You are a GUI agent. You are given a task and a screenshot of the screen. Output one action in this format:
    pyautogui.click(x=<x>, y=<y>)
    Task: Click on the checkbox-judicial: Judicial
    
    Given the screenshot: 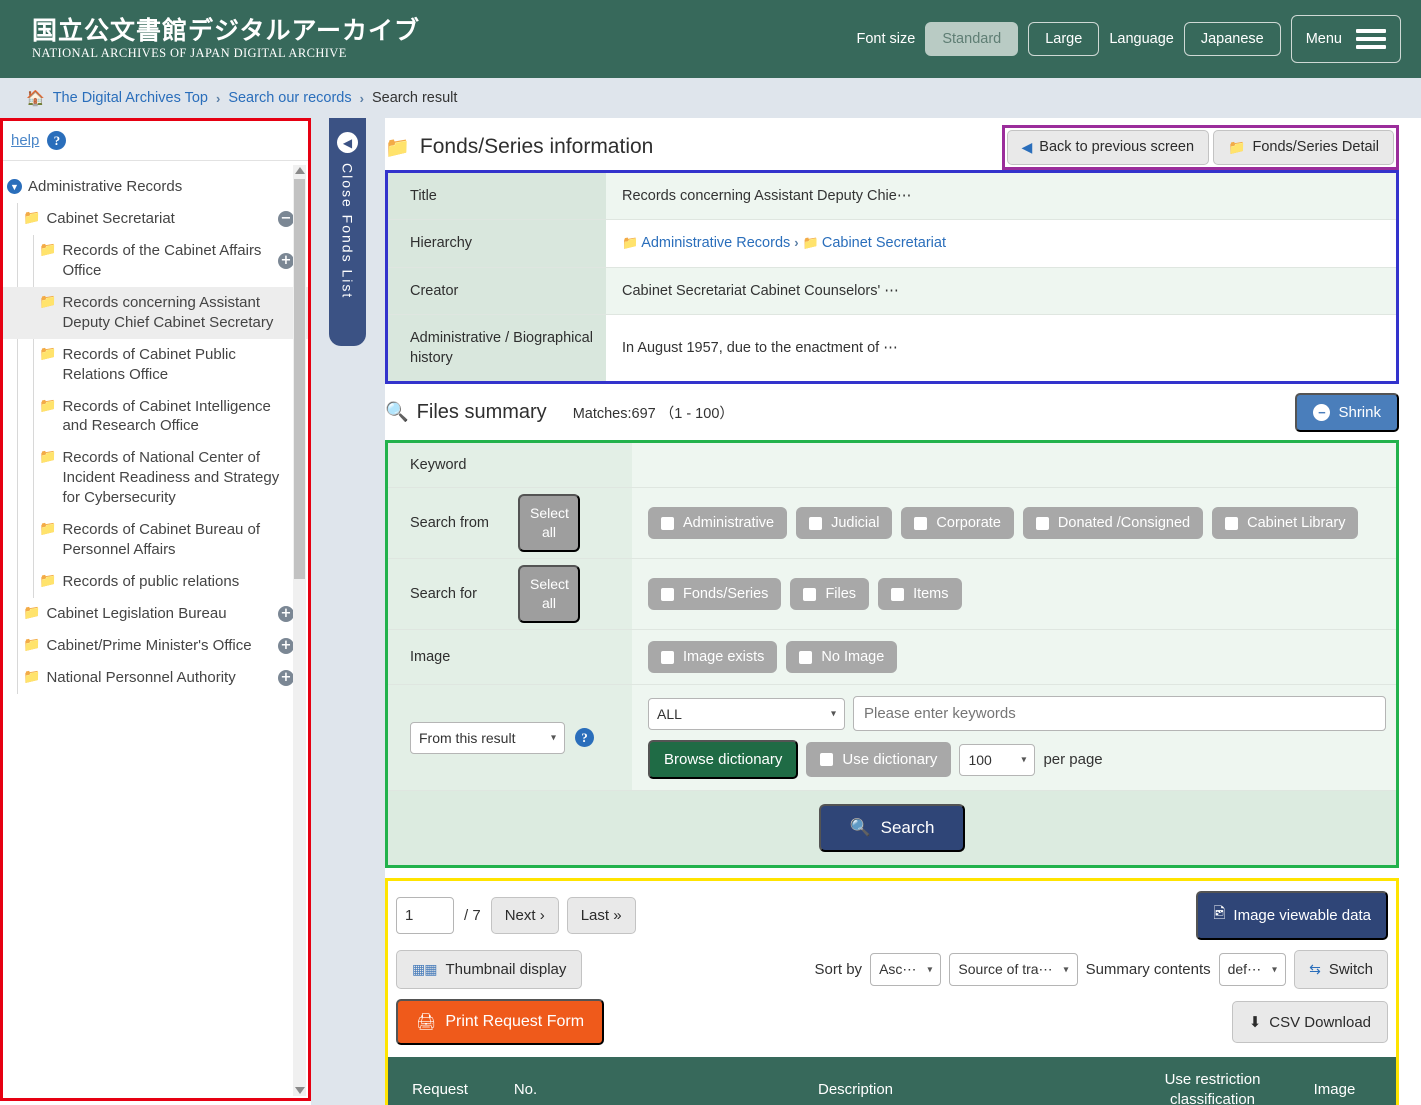 What is the action you would take?
    pyautogui.click(x=844, y=523)
    